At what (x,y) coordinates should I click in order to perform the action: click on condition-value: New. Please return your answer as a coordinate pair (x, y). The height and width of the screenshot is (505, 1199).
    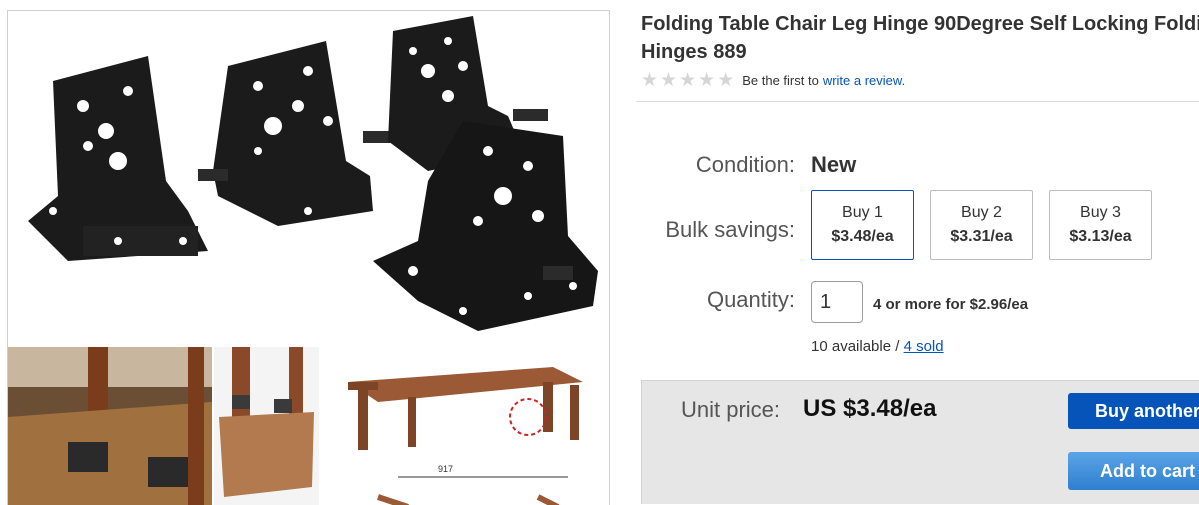
    Looking at the image, I should click on (834, 164).